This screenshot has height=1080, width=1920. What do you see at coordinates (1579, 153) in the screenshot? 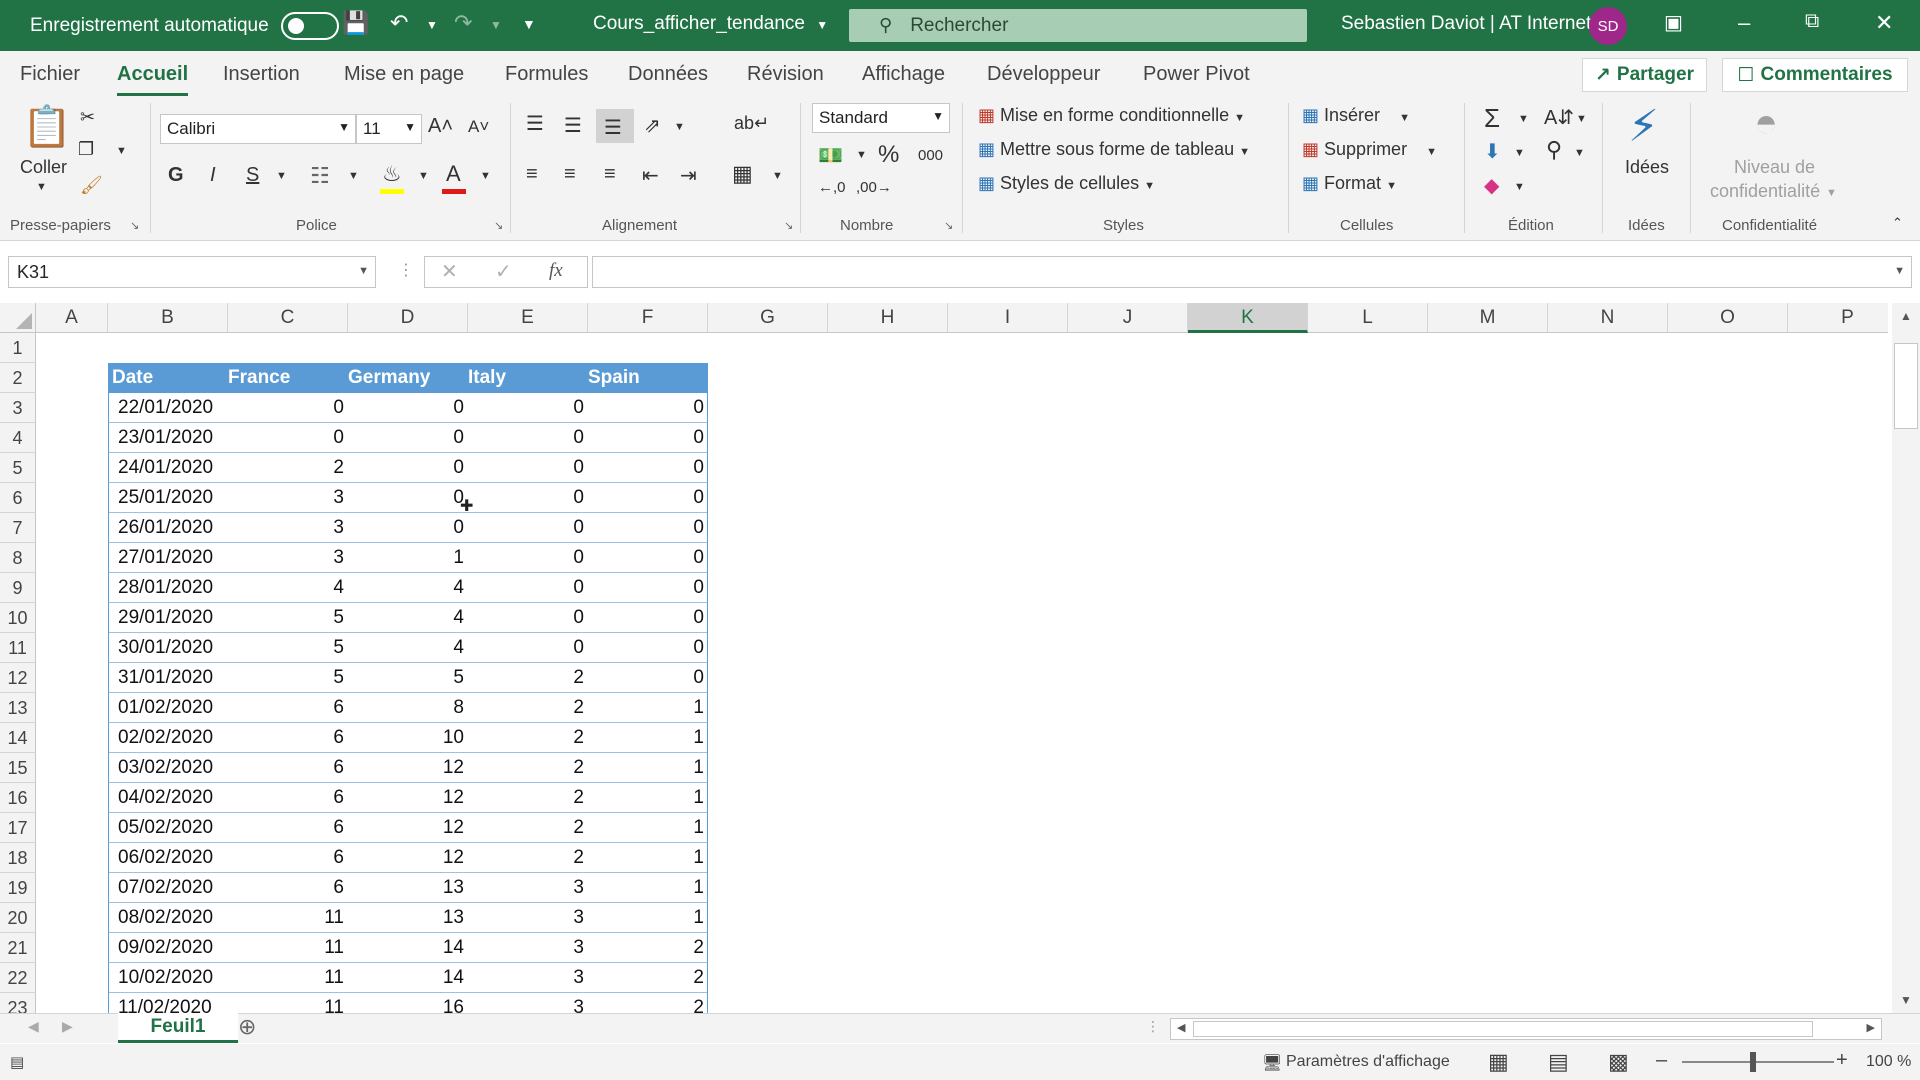
I see `find-select-dropdown-icon: ▼` at bounding box center [1579, 153].